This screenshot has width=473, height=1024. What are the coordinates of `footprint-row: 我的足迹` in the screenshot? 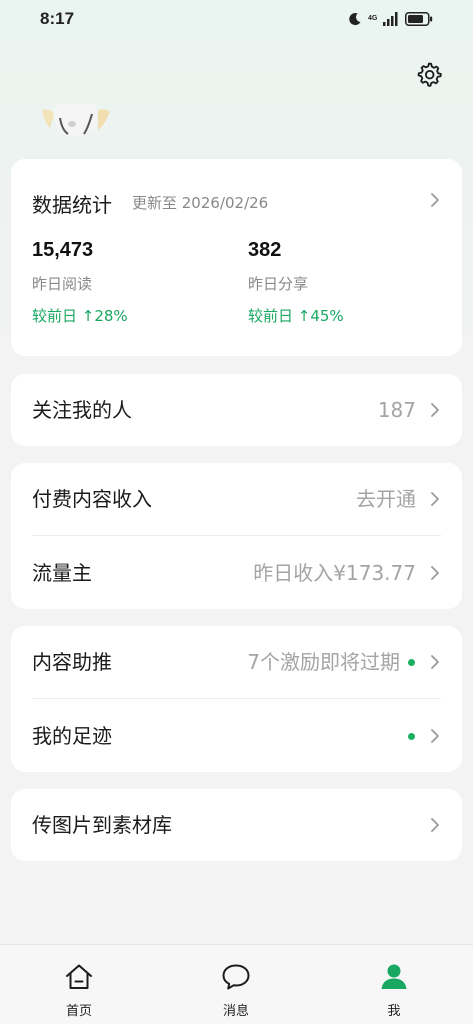 It's located at (236, 736).